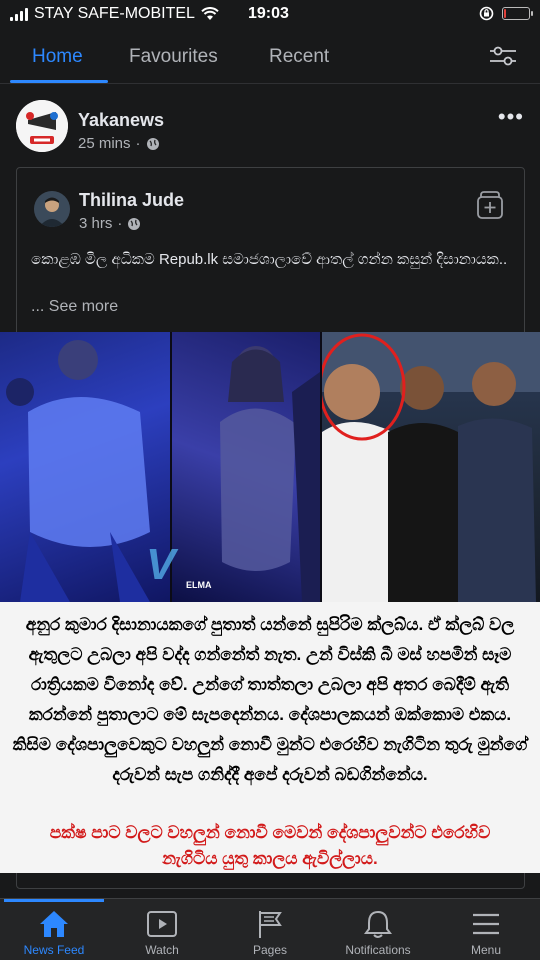  Describe the element at coordinates (511, 117) in the screenshot. I see `post-options-icon: •••` at that location.